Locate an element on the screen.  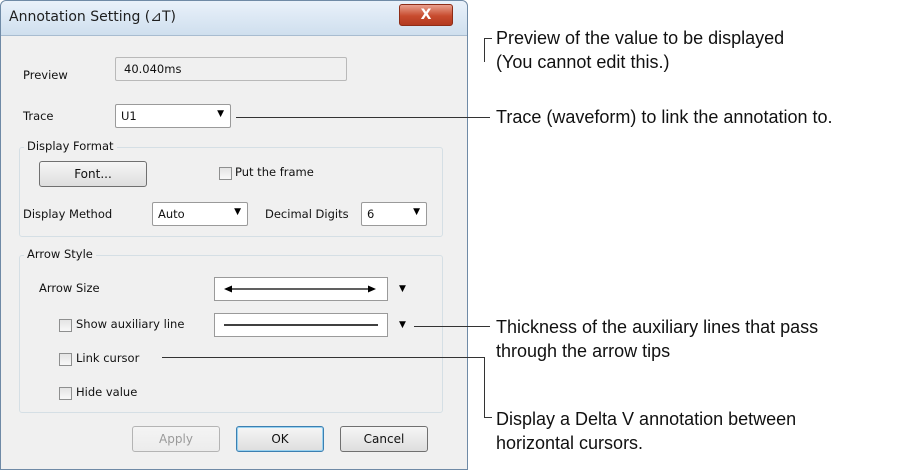
callout-thickness-line2: through the arrow tips is located at coordinates (583, 351).